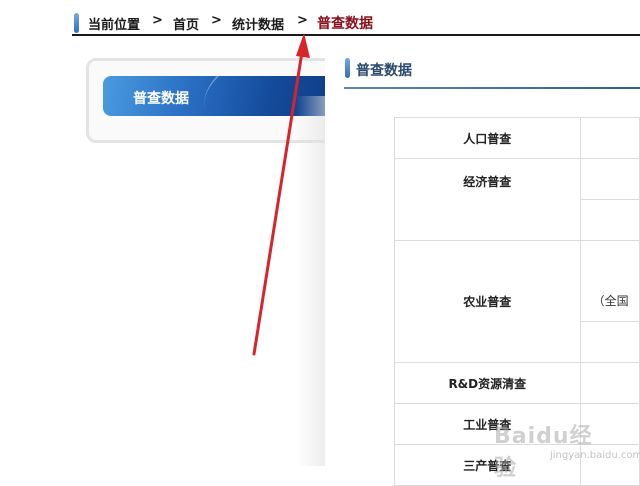 This screenshot has width=640, height=486. I want to click on arrow-head, so click(303, 45).